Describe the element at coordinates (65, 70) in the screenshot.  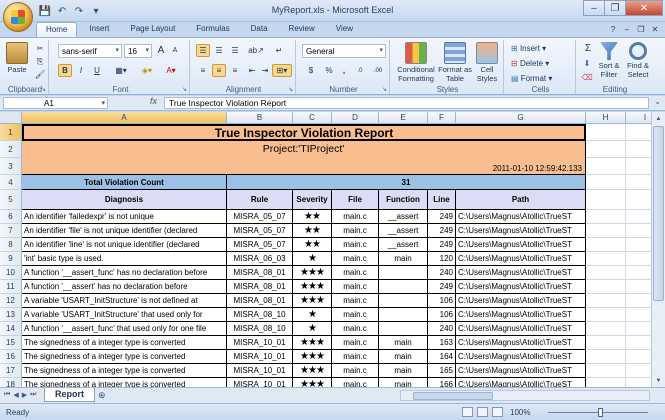
I see `bold-button: B` at that location.